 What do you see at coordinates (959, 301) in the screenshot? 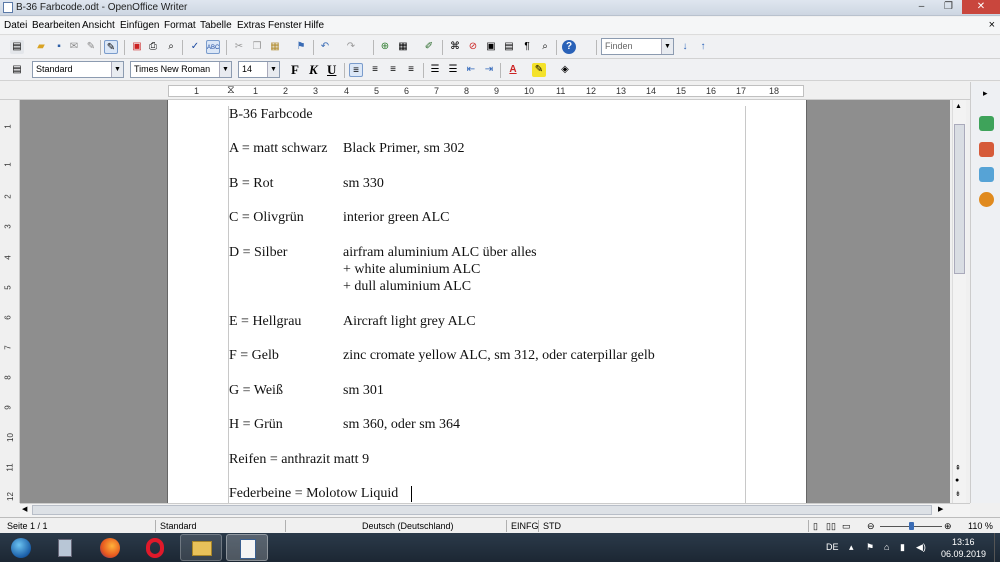
I see `vertical-scrollbar: ▲ ⇞ ● ⇟` at bounding box center [959, 301].